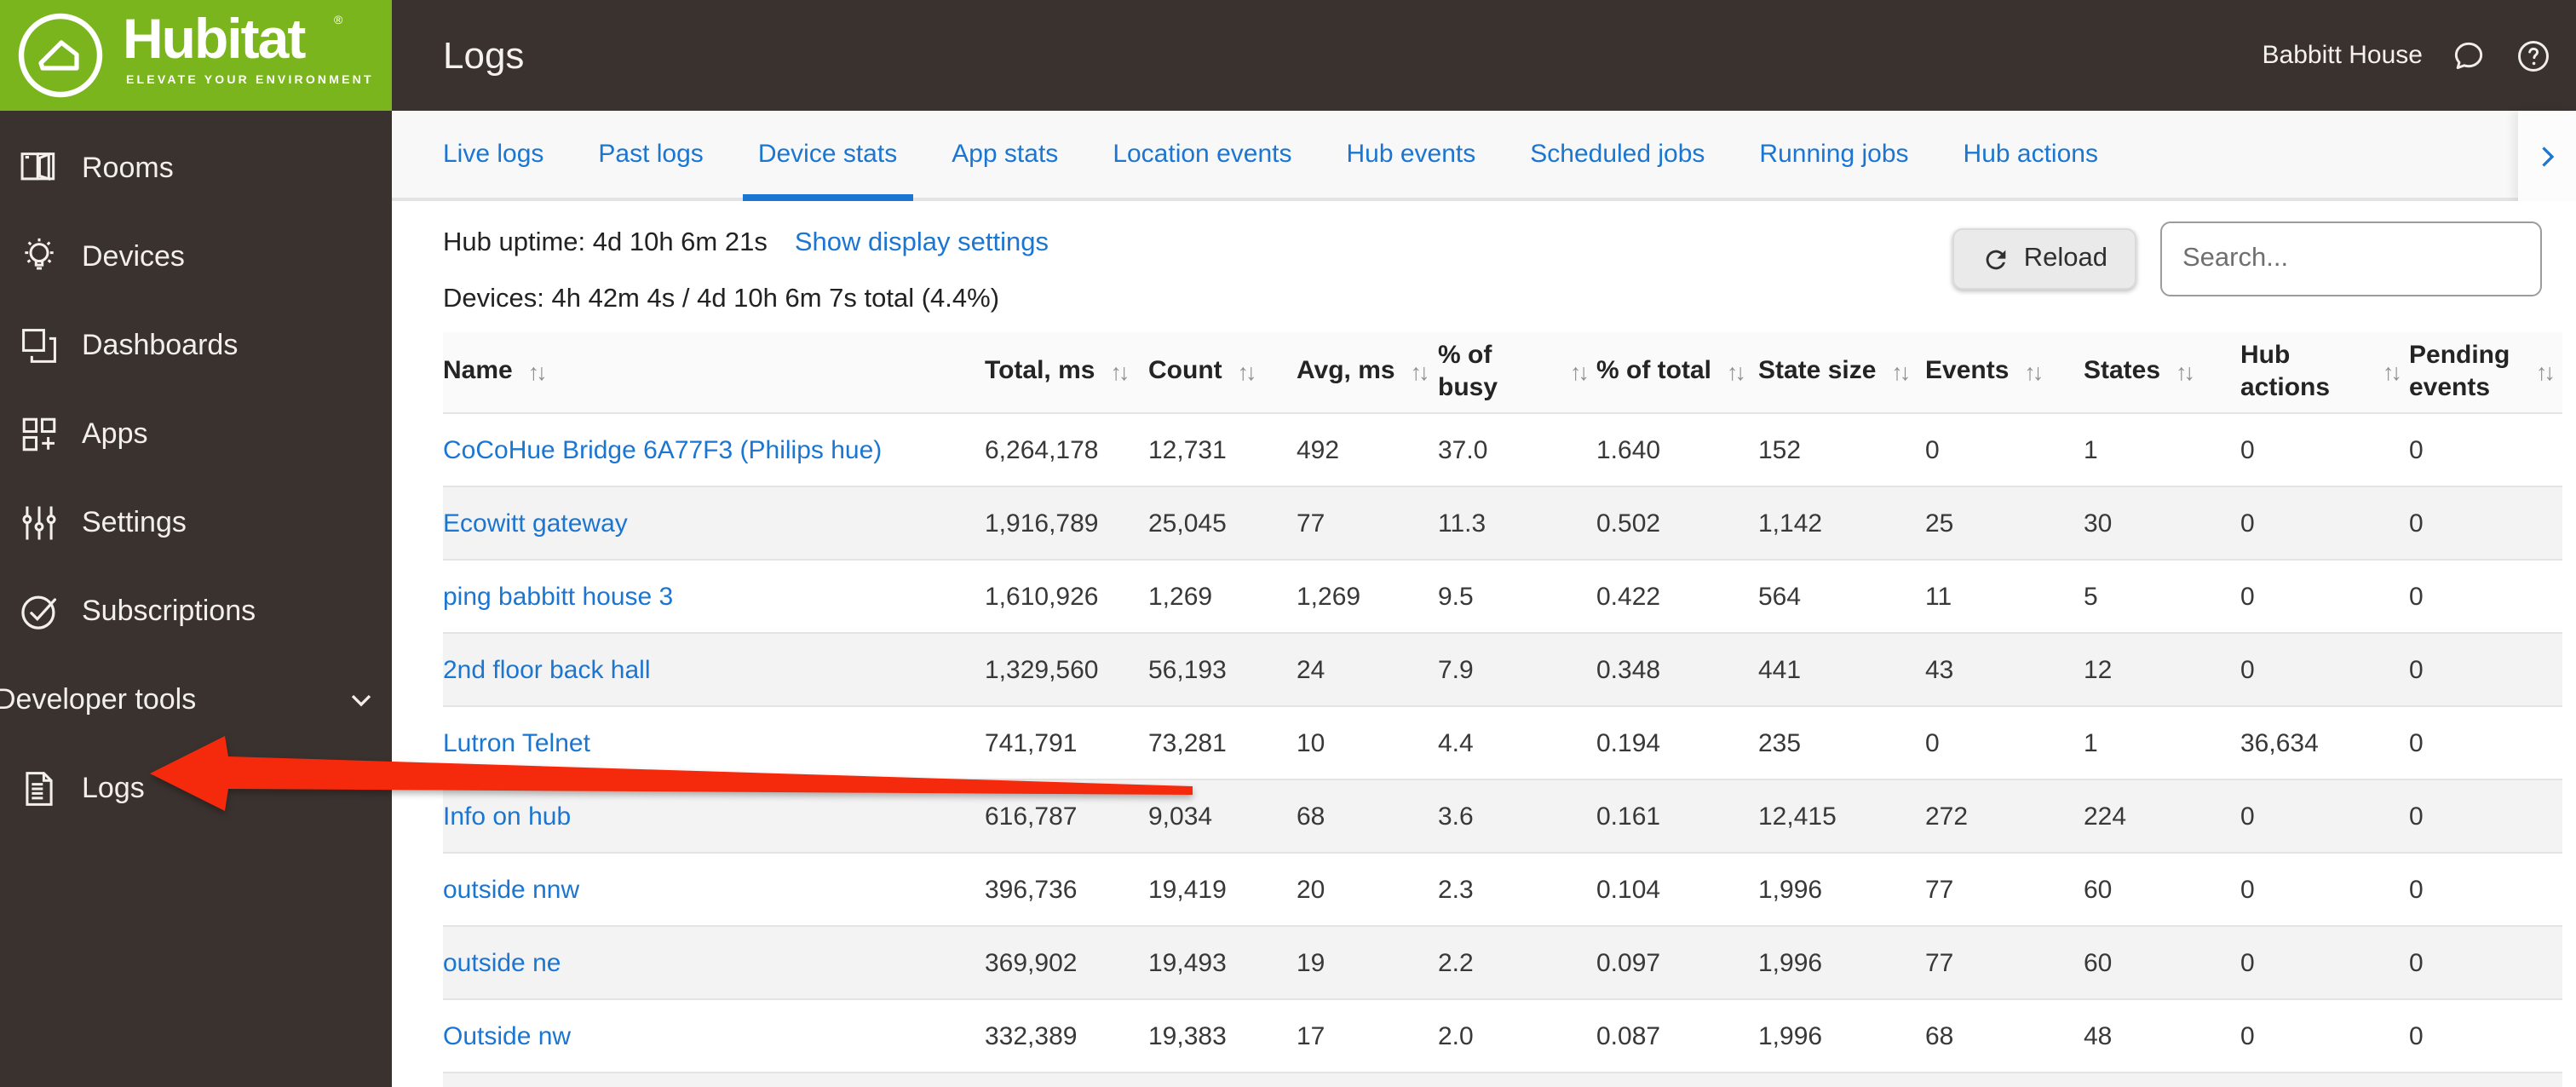 The image size is (2576, 1087). Describe the element at coordinates (2468, 56) in the screenshot. I see `chat-icon` at that location.